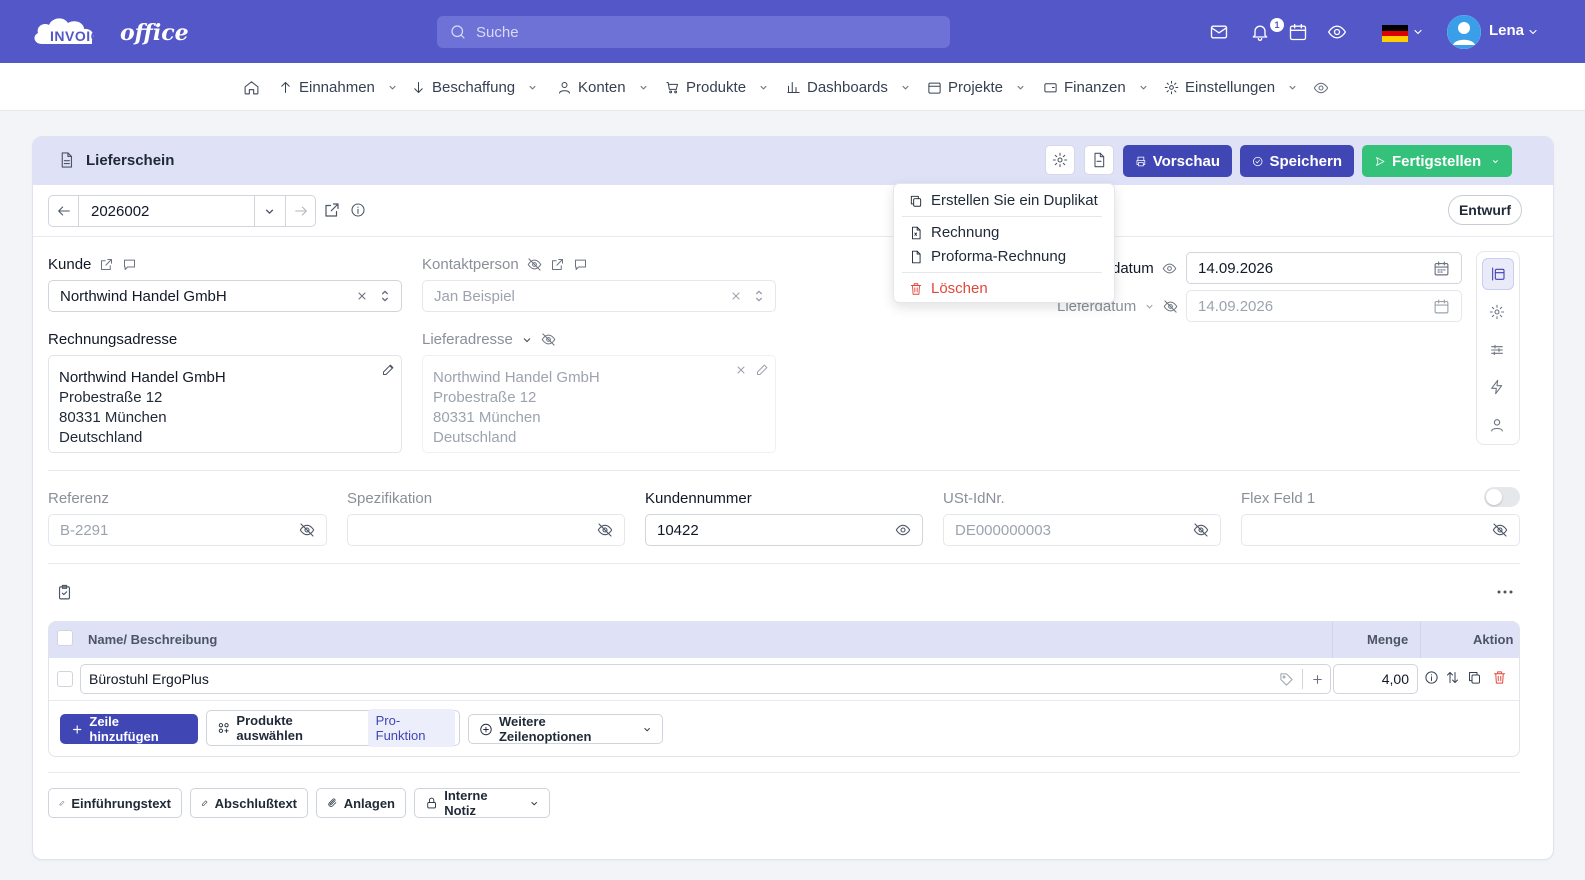 This screenshot has height=880, width=1585. I want to click on row-reorder-icon, so click(1452, 677).